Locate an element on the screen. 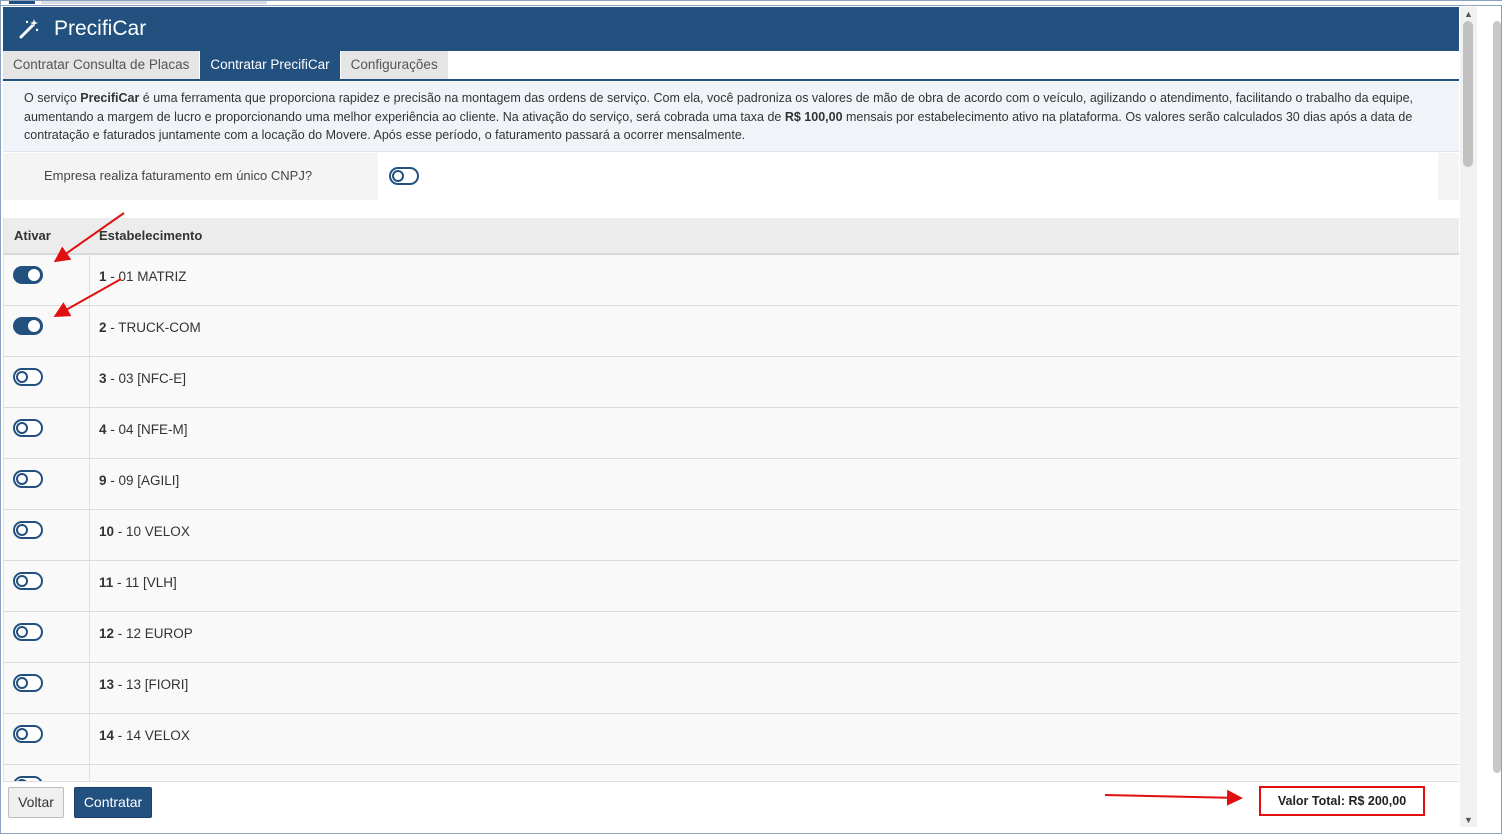 Image resolution: width=1502 pixels, height=835 pixels. estabelecimento-cell: 12 - 12 EUROP is located at coordinates (774, 637).